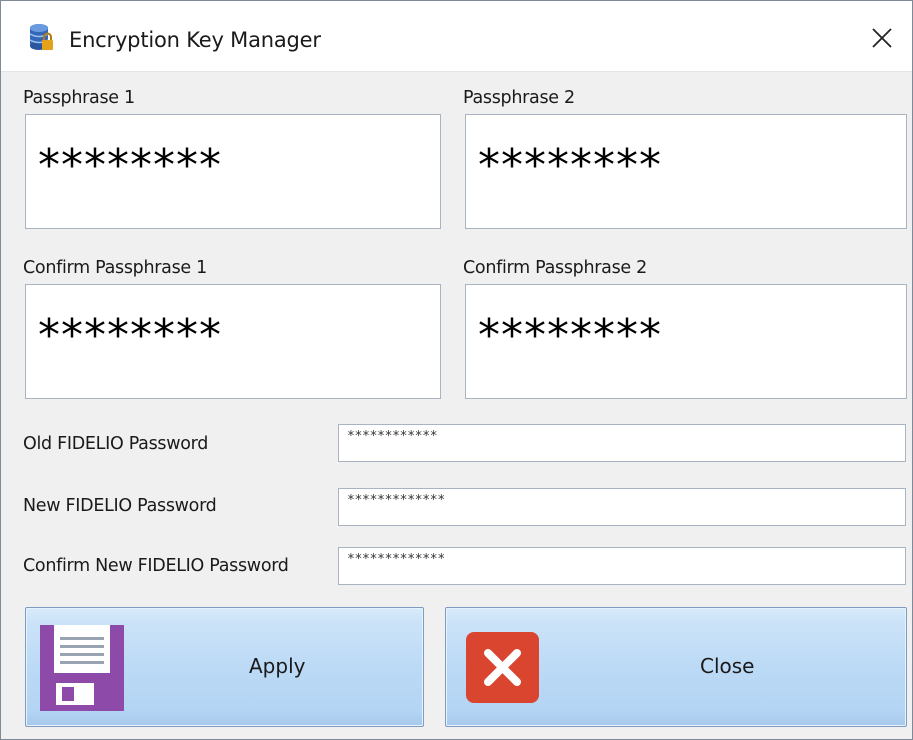 This screenshot has height=740, width=913. Describe the element at coordinates (116, 444) in the screenshot. I see `old-fidelio-password-label: Old FIDELIO Password` at that location.